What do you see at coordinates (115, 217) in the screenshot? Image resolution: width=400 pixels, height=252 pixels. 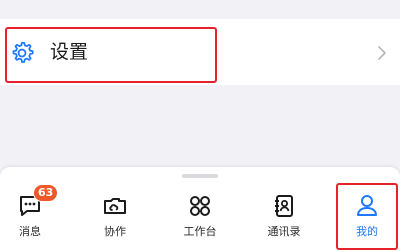 I see `tab-collaboration: 协作` at bounding box center [115, 217].